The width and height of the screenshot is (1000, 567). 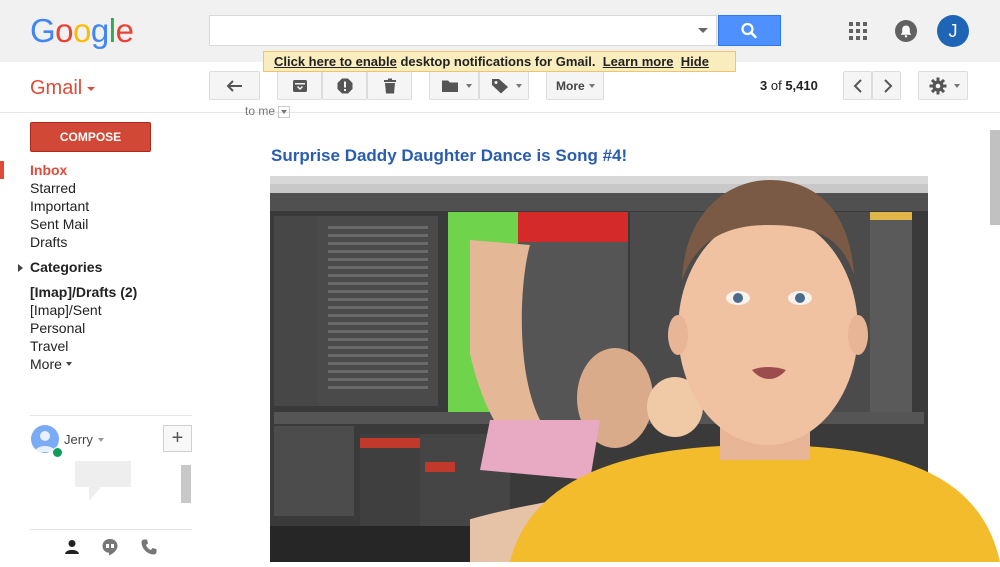 I want to click on notifications-icon, so click(x=906, y=31).